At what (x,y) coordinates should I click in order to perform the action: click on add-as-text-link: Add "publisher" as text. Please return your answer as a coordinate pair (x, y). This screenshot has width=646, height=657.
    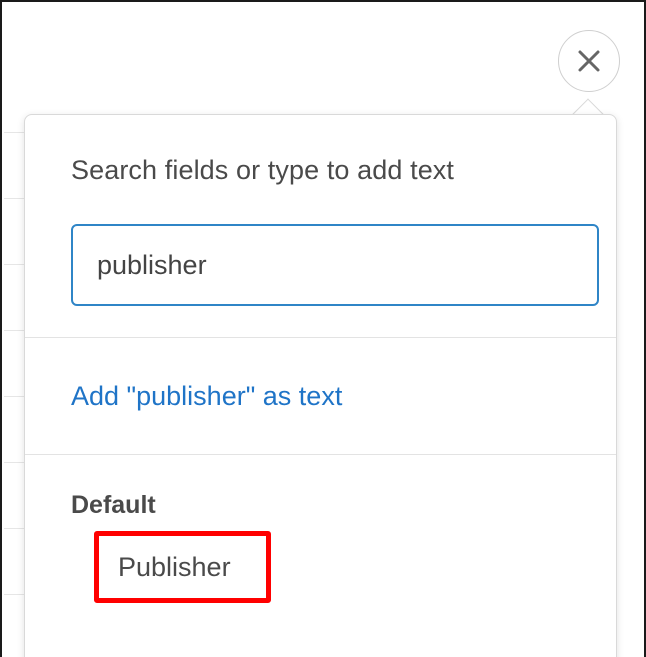
    Looking at the image, I should click on (206, 396).